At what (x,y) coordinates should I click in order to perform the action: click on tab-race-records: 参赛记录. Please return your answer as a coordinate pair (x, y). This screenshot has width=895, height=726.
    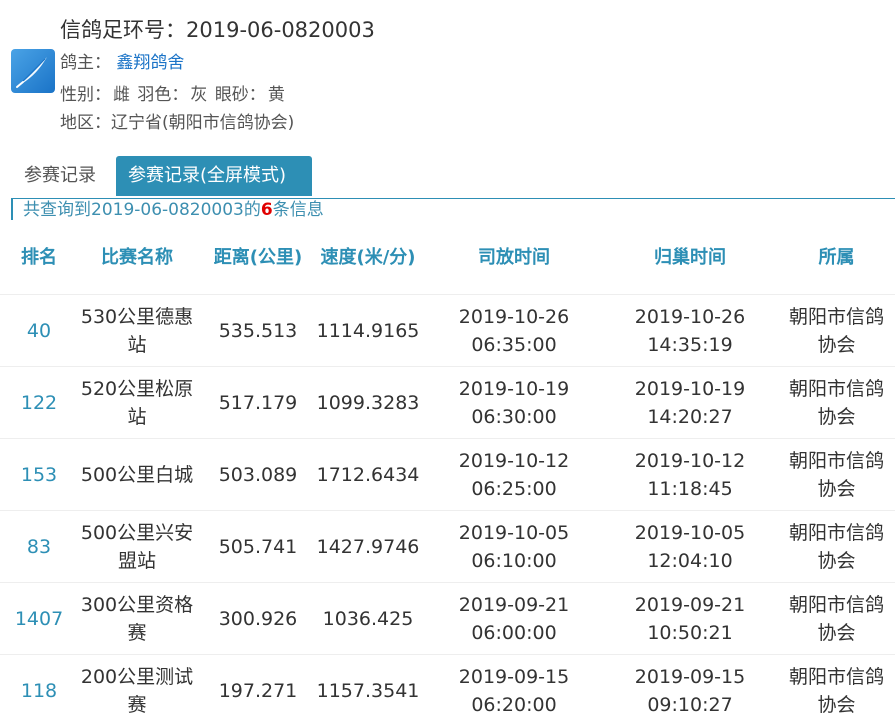
    Looking at the image, I should click on (64, 176).